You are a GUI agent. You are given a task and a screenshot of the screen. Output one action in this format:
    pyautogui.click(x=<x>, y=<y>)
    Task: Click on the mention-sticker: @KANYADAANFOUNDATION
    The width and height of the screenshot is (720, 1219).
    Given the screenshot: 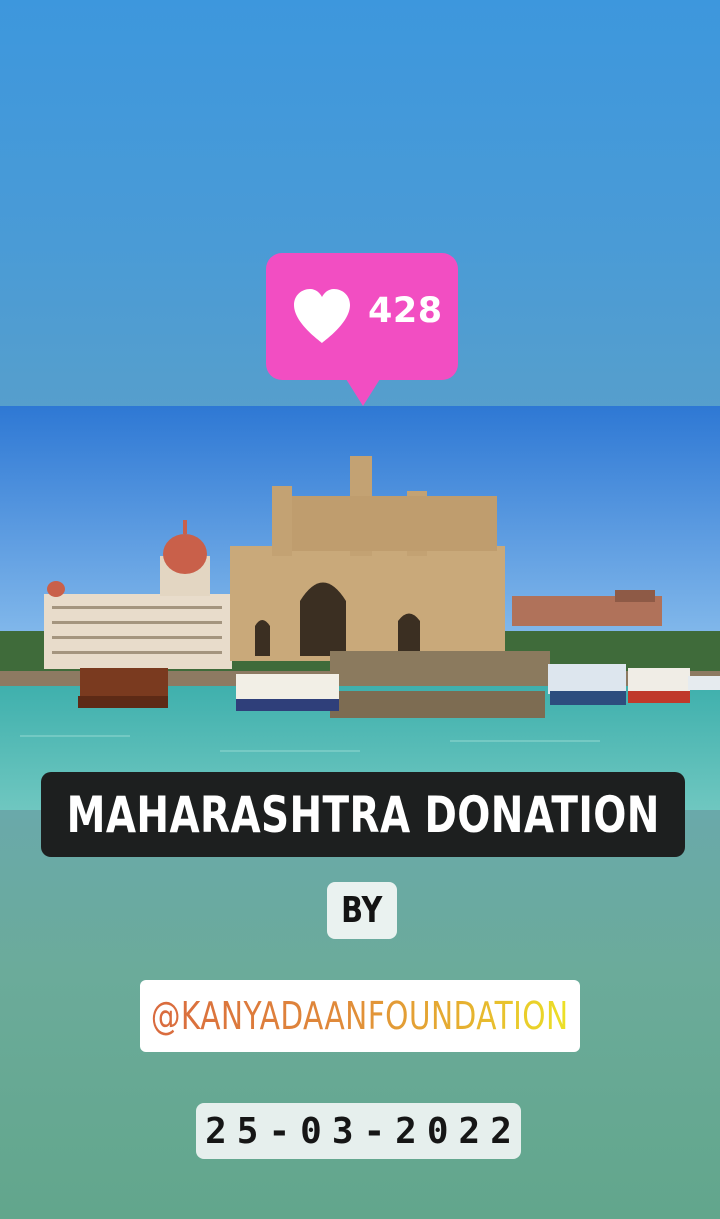 What is the action you would take?
    pyautogui.click(x=360, y=1016)
    